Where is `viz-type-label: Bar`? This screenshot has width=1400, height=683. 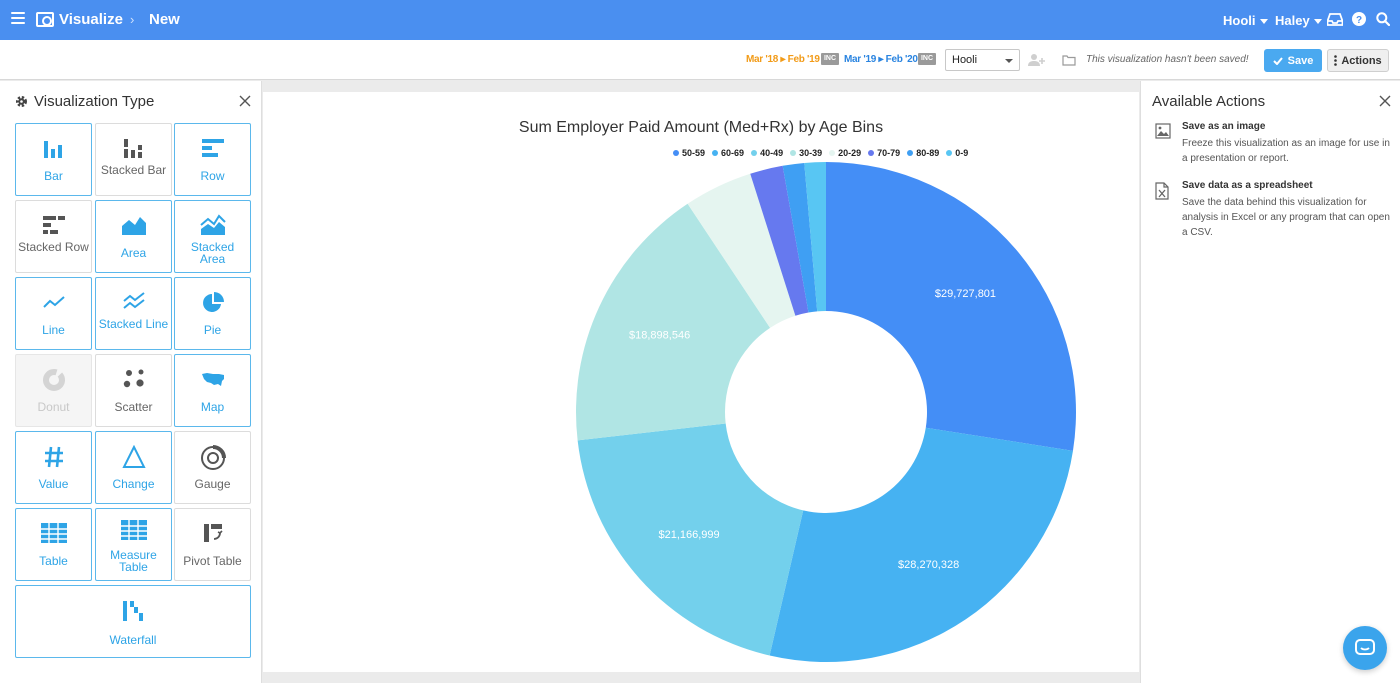
viz-type-label: Bar is located at coordinates (53, 176).